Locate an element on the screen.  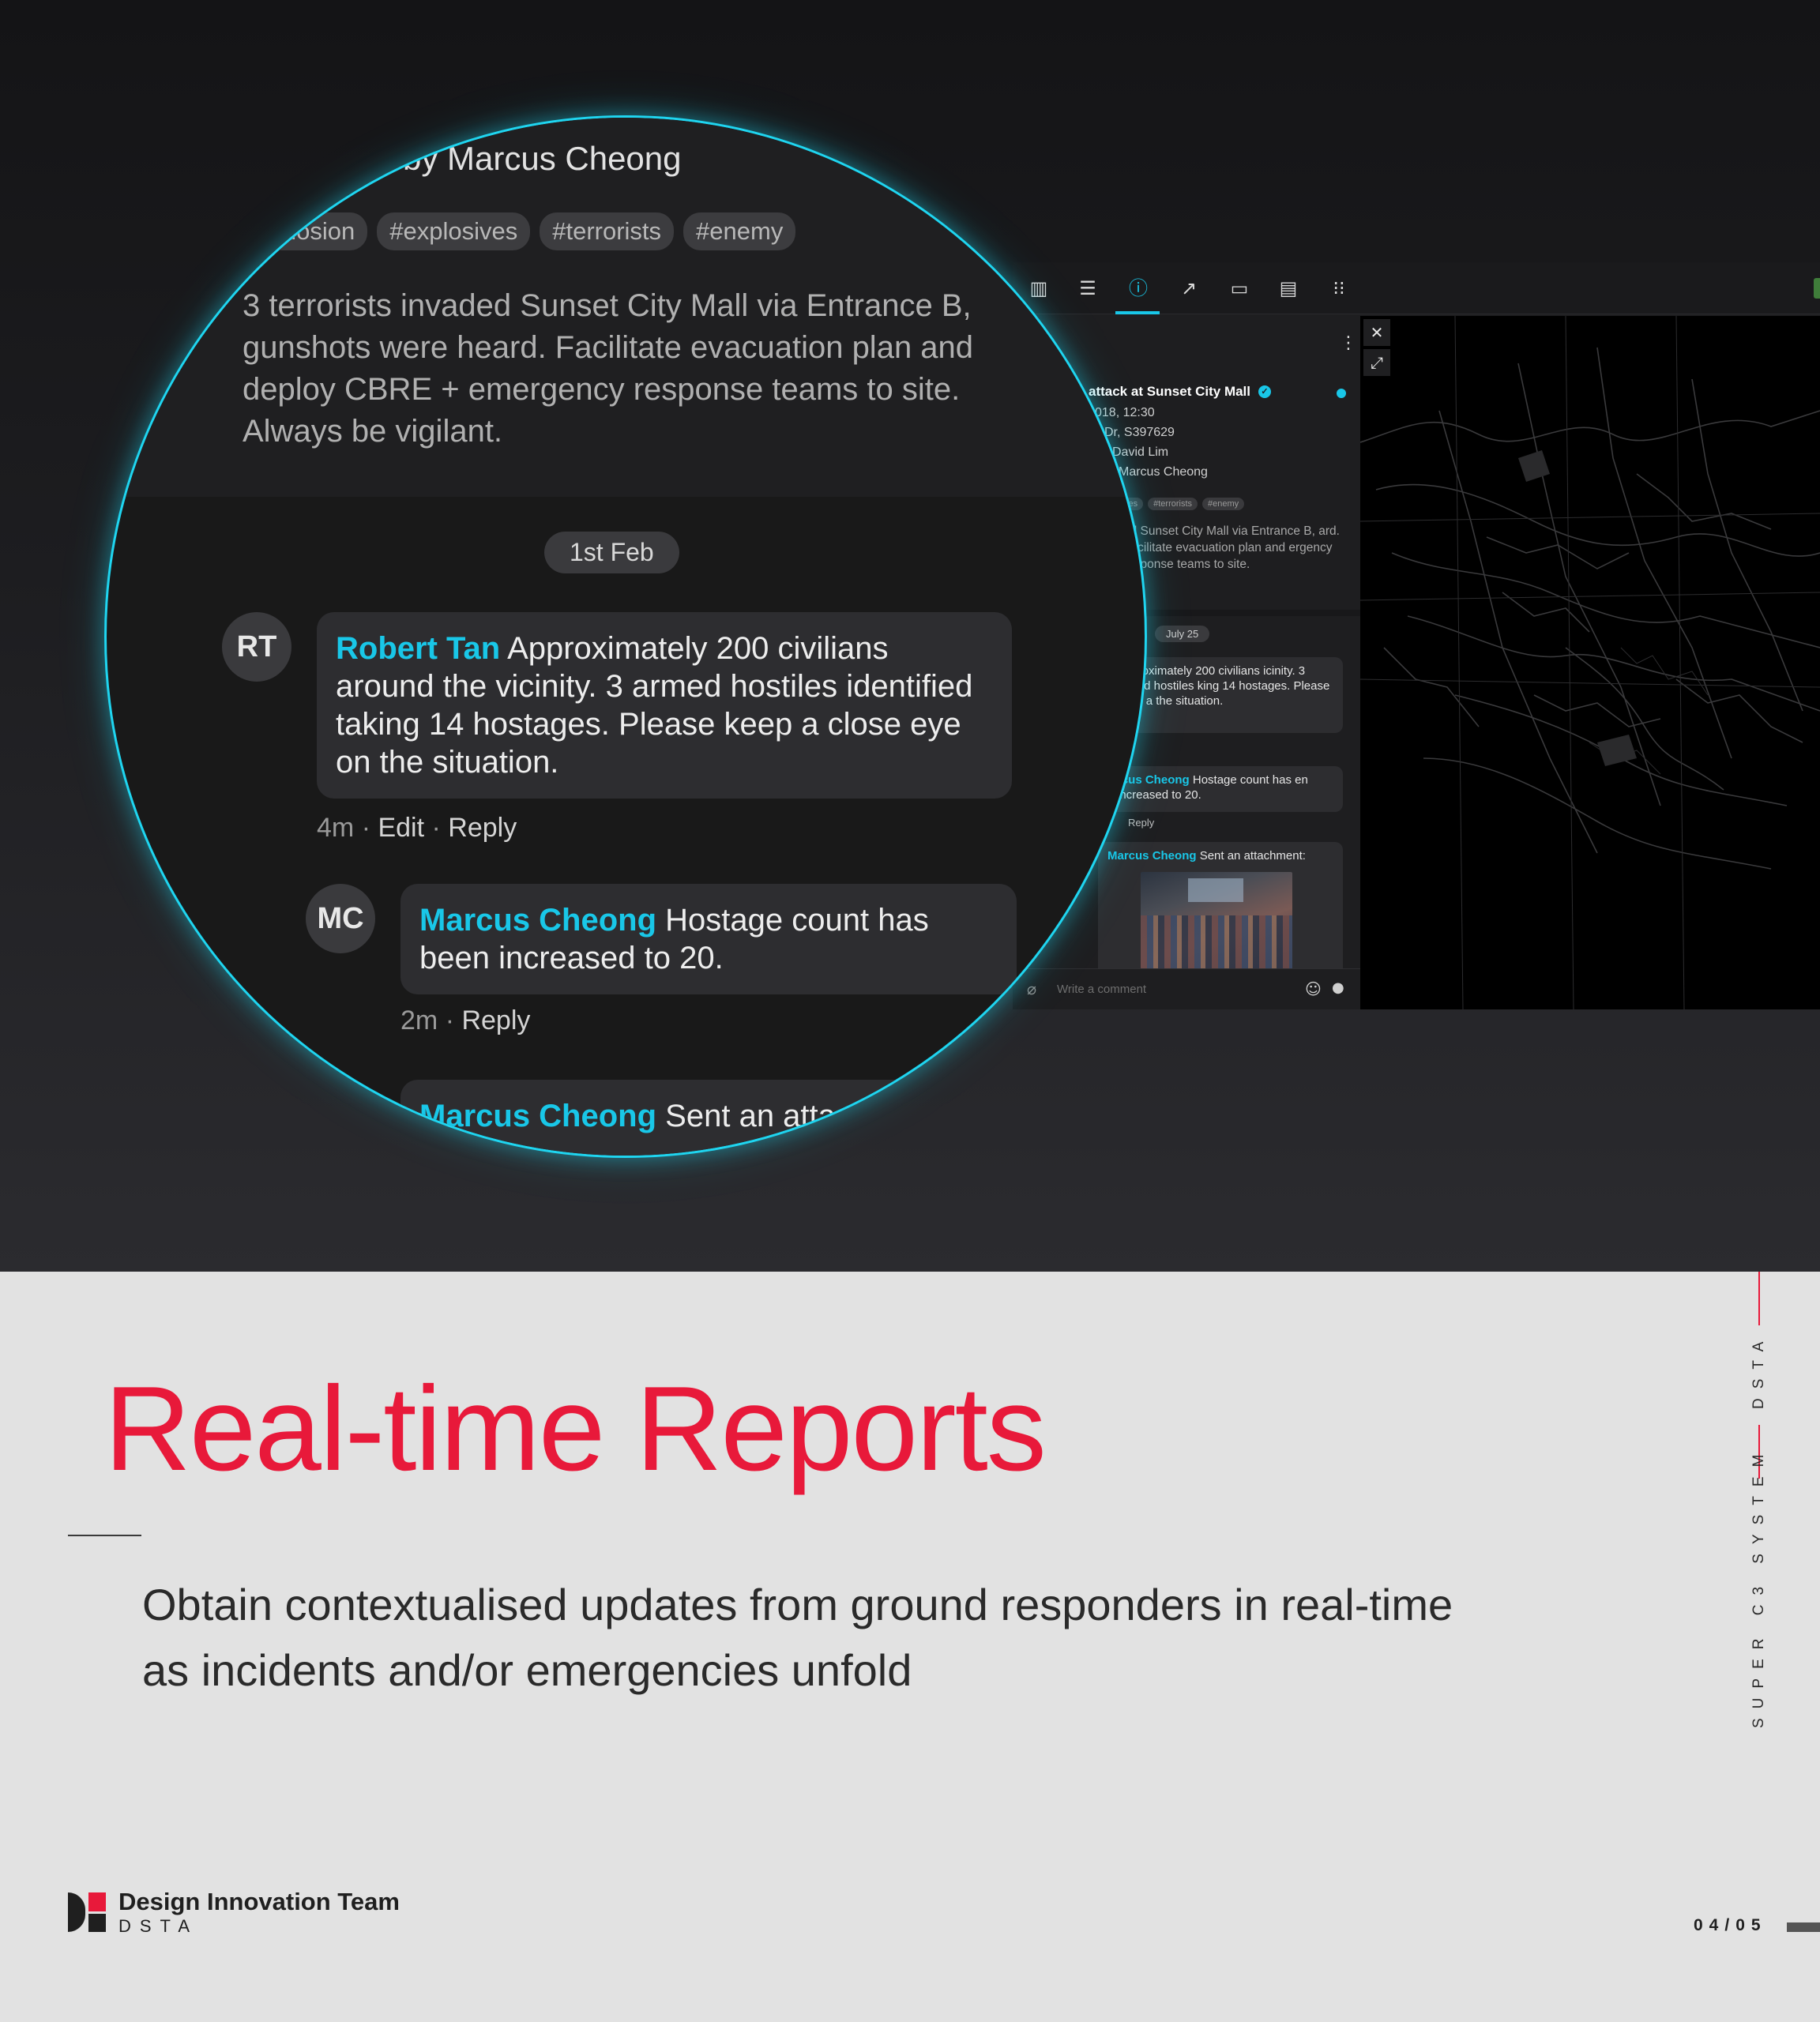
comment-text: Sent an atta is located at coordinates (750, 1116).